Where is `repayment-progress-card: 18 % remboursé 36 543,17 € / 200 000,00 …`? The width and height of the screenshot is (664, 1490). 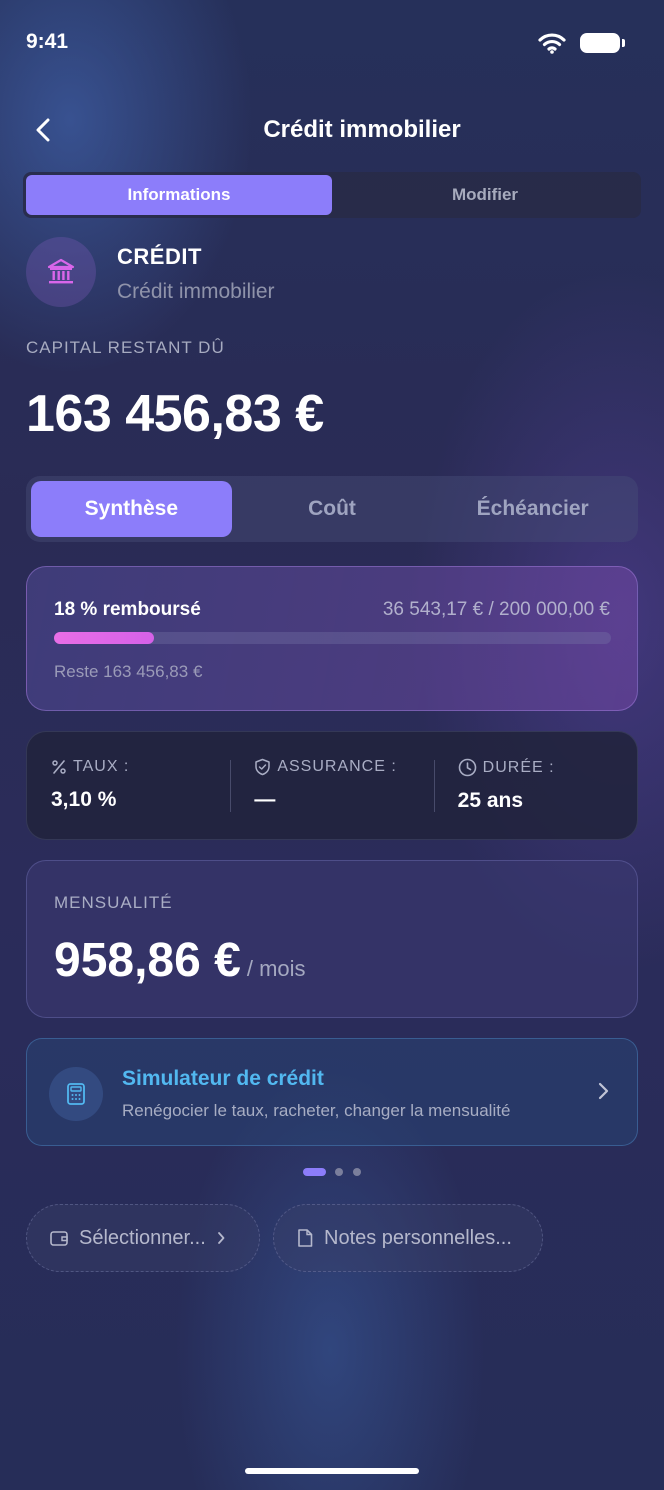 repayment-progress-card: 18 % remboursé 36 543,17 € / 200 000,00 … is located at coordinates (332, 638).